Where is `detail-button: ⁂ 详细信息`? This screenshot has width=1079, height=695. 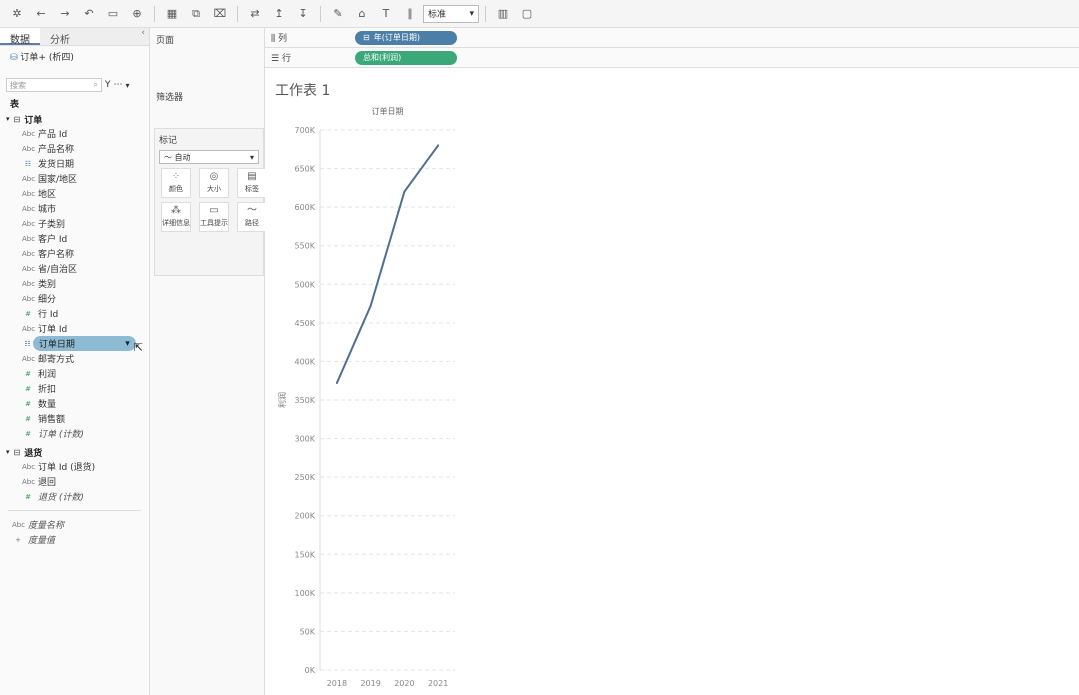
detail-button: ⁂ 详细信息 is located at coordinates (176, 217).